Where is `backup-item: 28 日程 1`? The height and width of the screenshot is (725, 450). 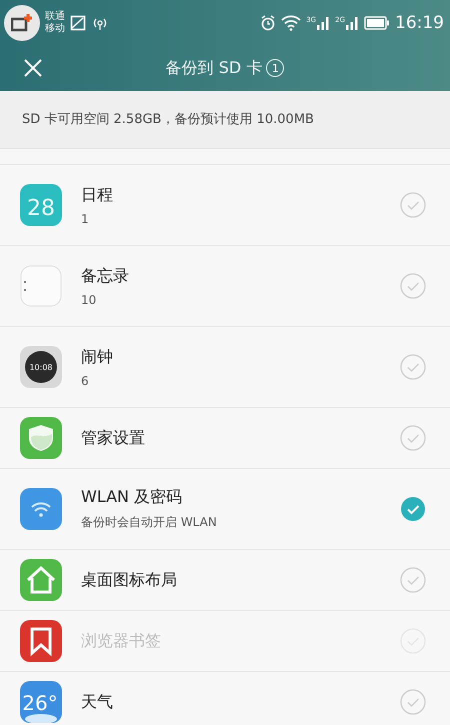 backup-item: 28 日程 1 is located at coordinates (225, 205).